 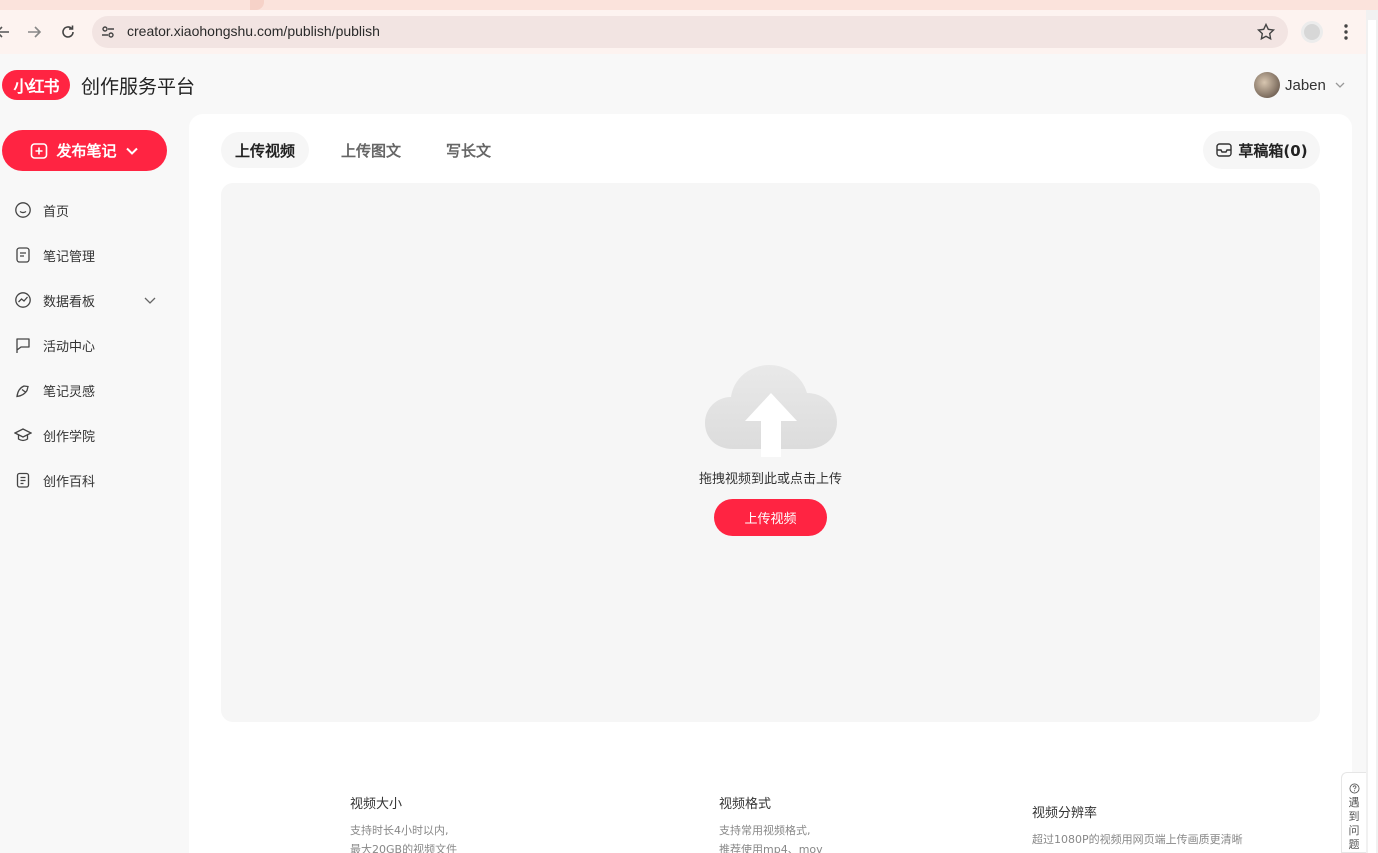 I want to click on info-title: 视频格式, so click(x=745, y=804).